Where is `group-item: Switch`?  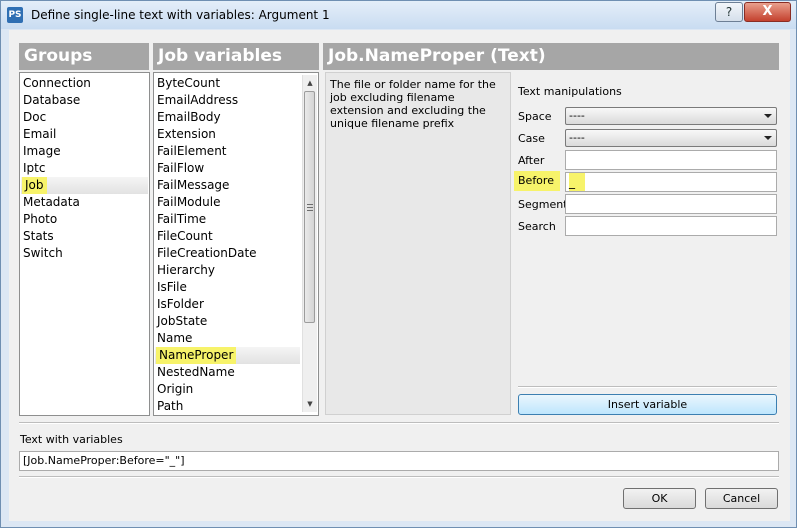 group-item: Switch is located at coordinates (43, 253).